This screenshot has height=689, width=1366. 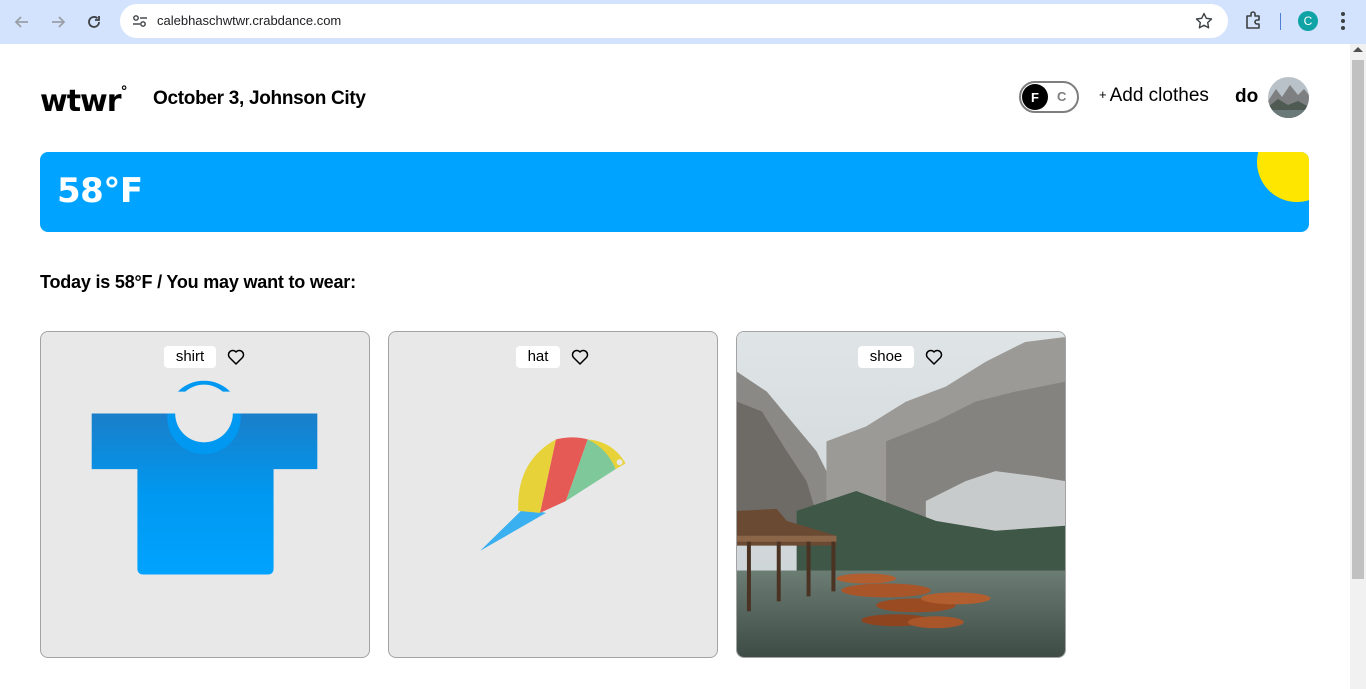 I want to click on url-text: calebhaschwtwr.crabdance.com, so click(x=249, y=20).